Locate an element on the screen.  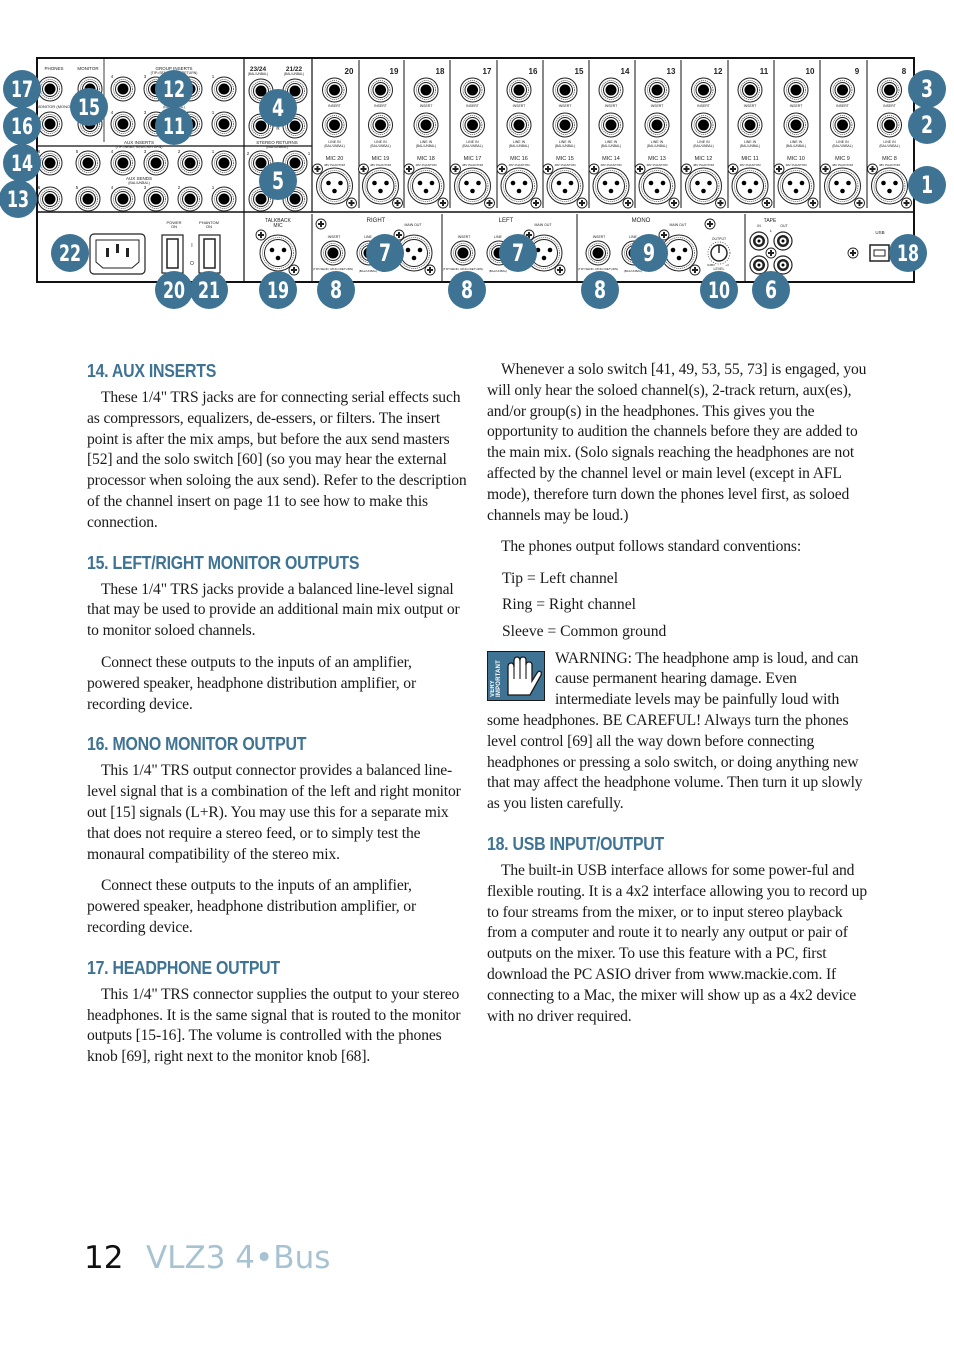
insert-sub-label: (TIP=SEND, RING=RETURN) is located at coordinates (598, 269).